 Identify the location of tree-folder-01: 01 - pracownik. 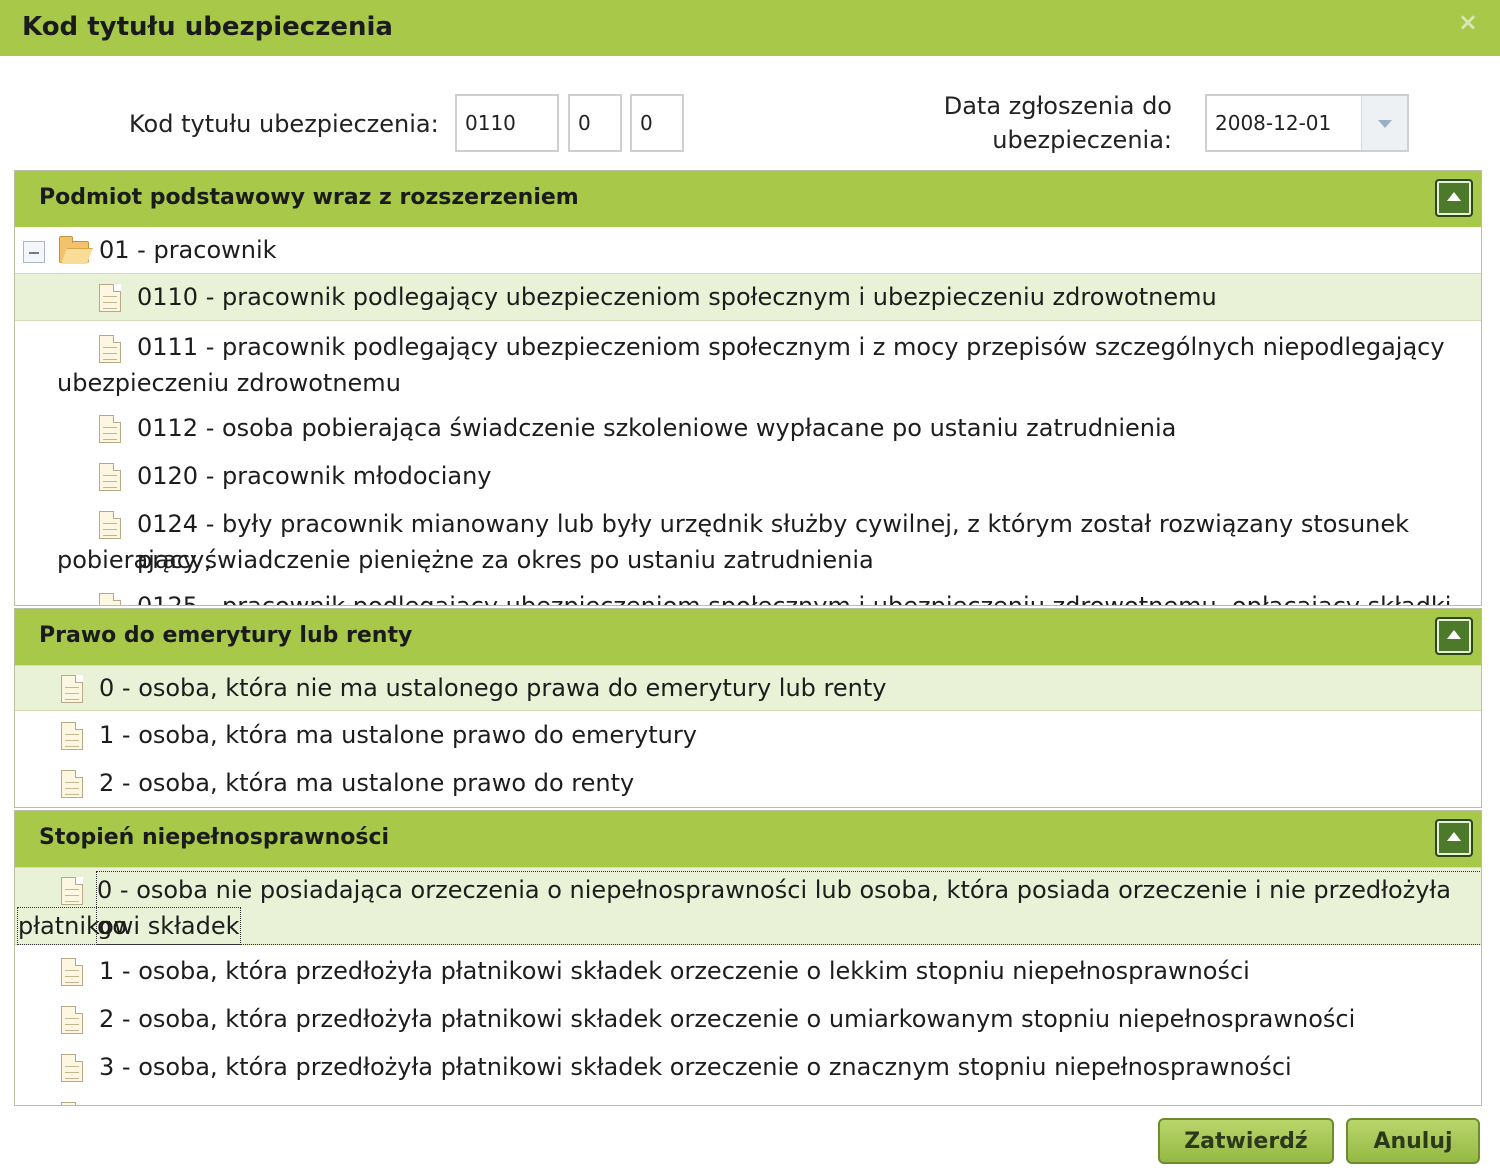
(748, 250).